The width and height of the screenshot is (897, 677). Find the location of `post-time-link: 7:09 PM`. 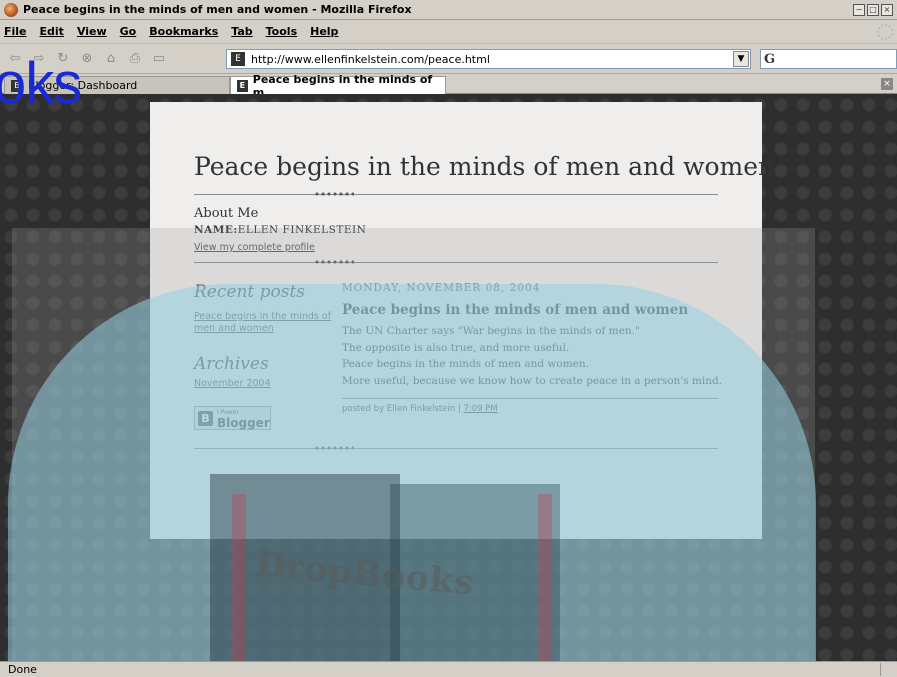

post-time-link: 7:09 PM is located at coordinates (480, 409).